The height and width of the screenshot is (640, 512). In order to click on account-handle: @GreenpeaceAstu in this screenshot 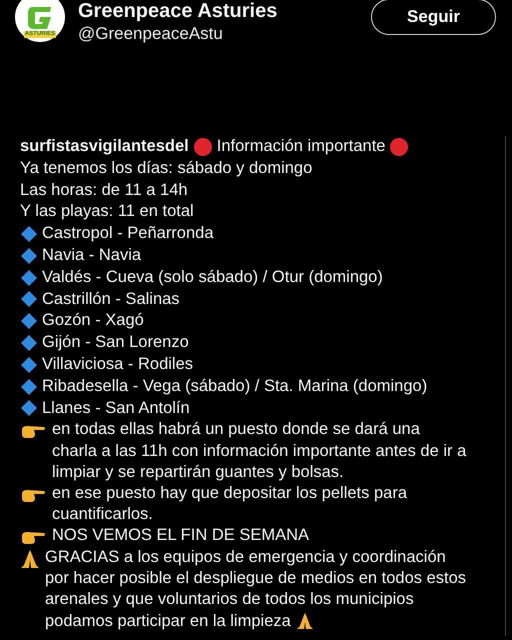, I will do `click(151, 34)`.